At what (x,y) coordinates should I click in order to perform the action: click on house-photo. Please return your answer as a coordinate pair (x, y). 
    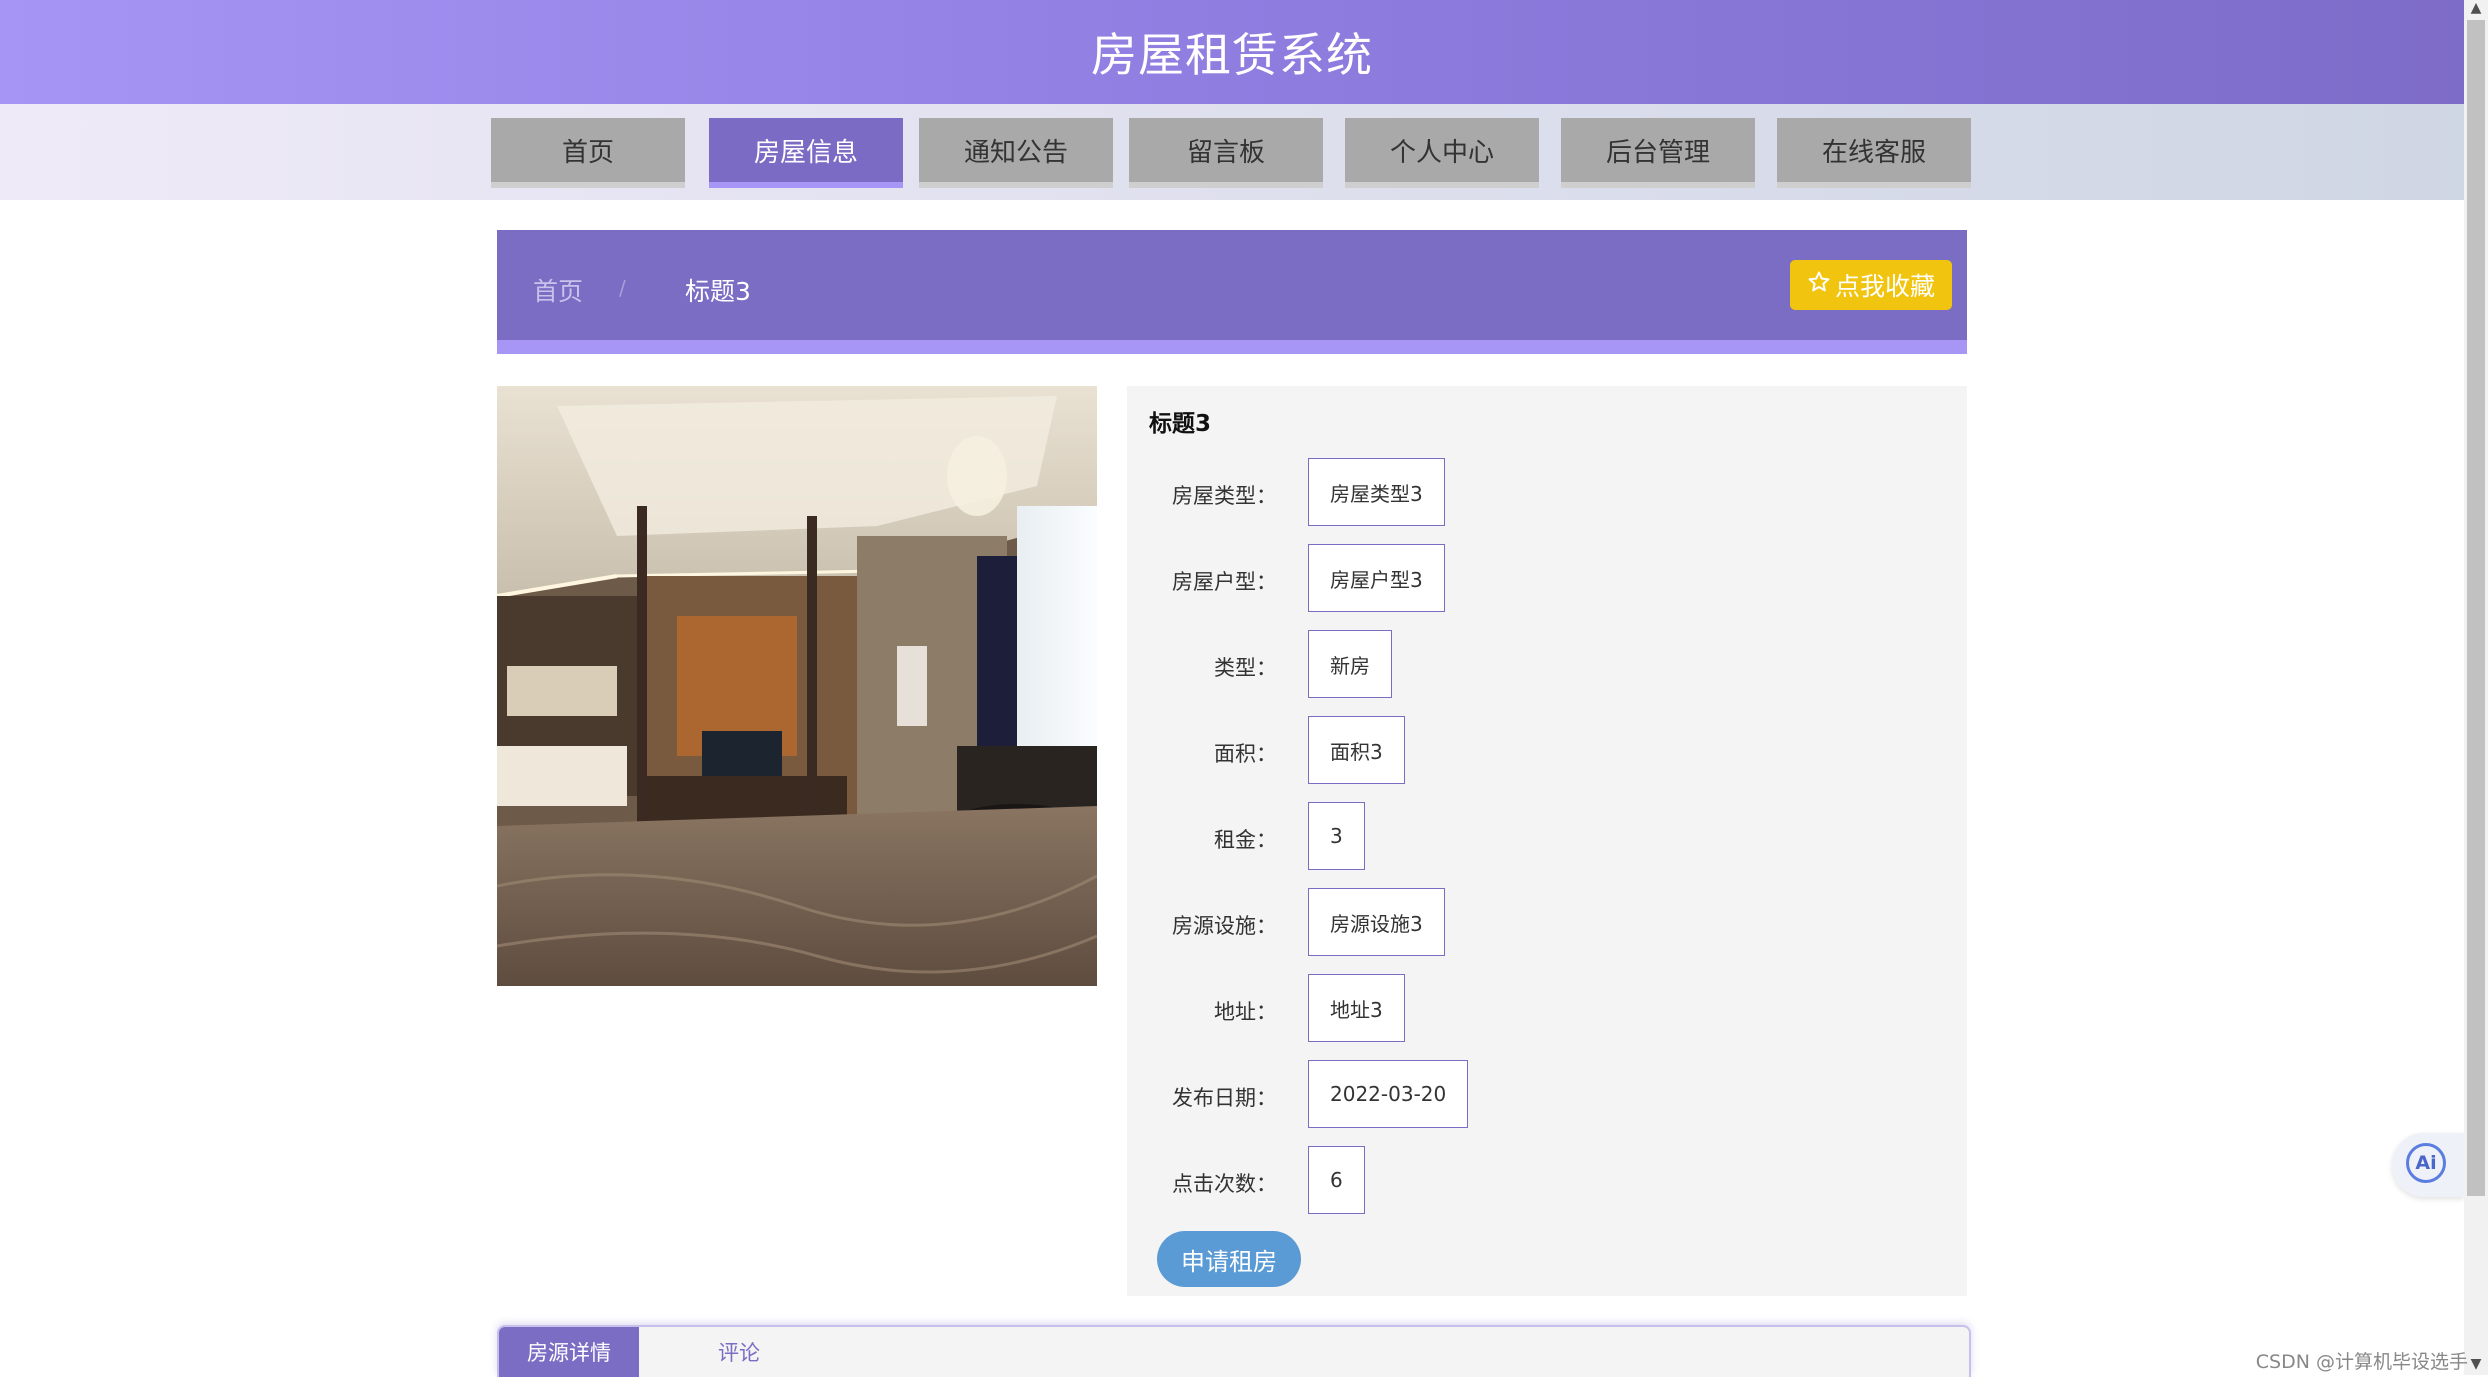
    Looking at the image, I should click on (797, 686).